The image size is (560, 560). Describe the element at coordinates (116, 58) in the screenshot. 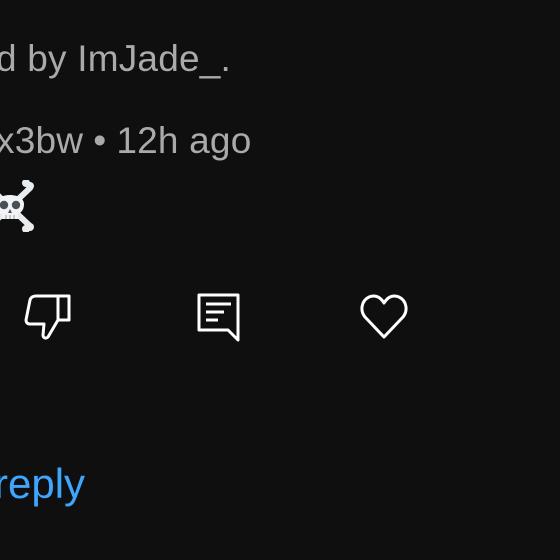

I see `liked-by-text: d by ImJade_.` at that location.